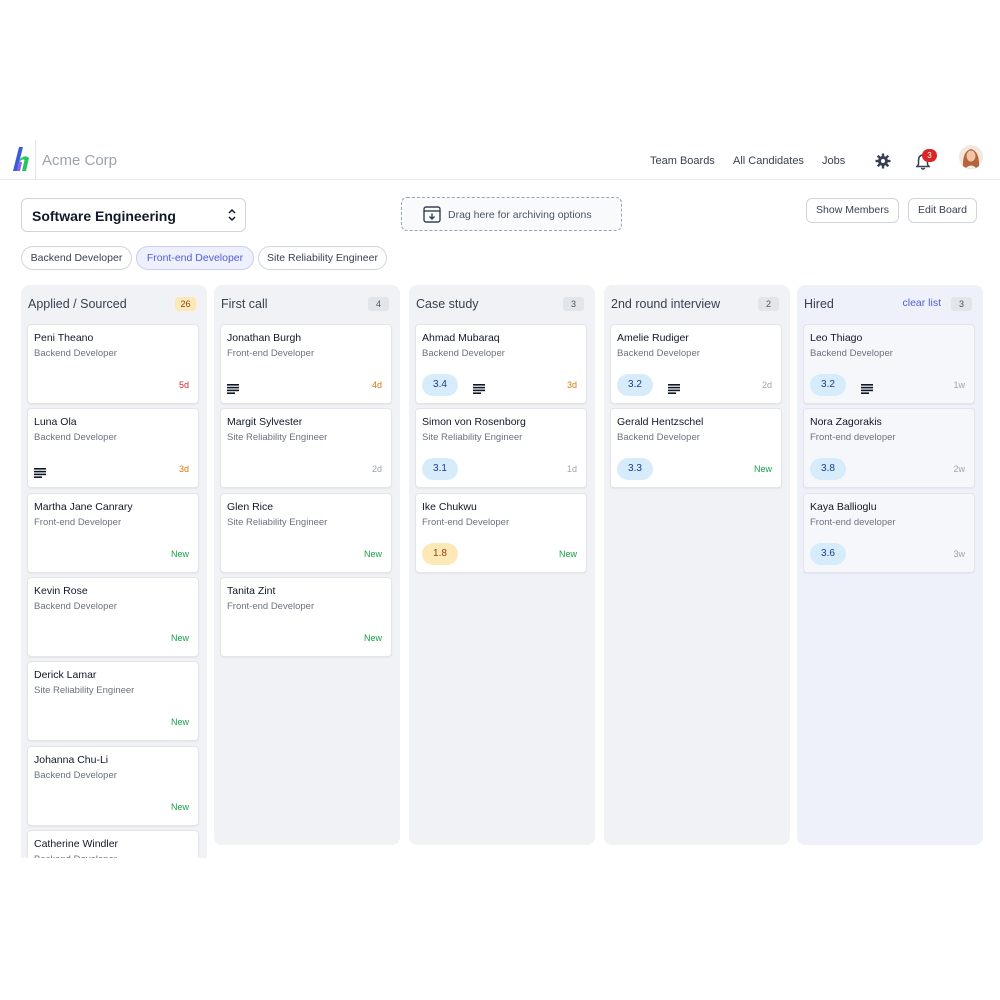 The height and width of the screenshot is (1000, 1000). I want to click on rating-badge: 1.8, so click(440, 553).